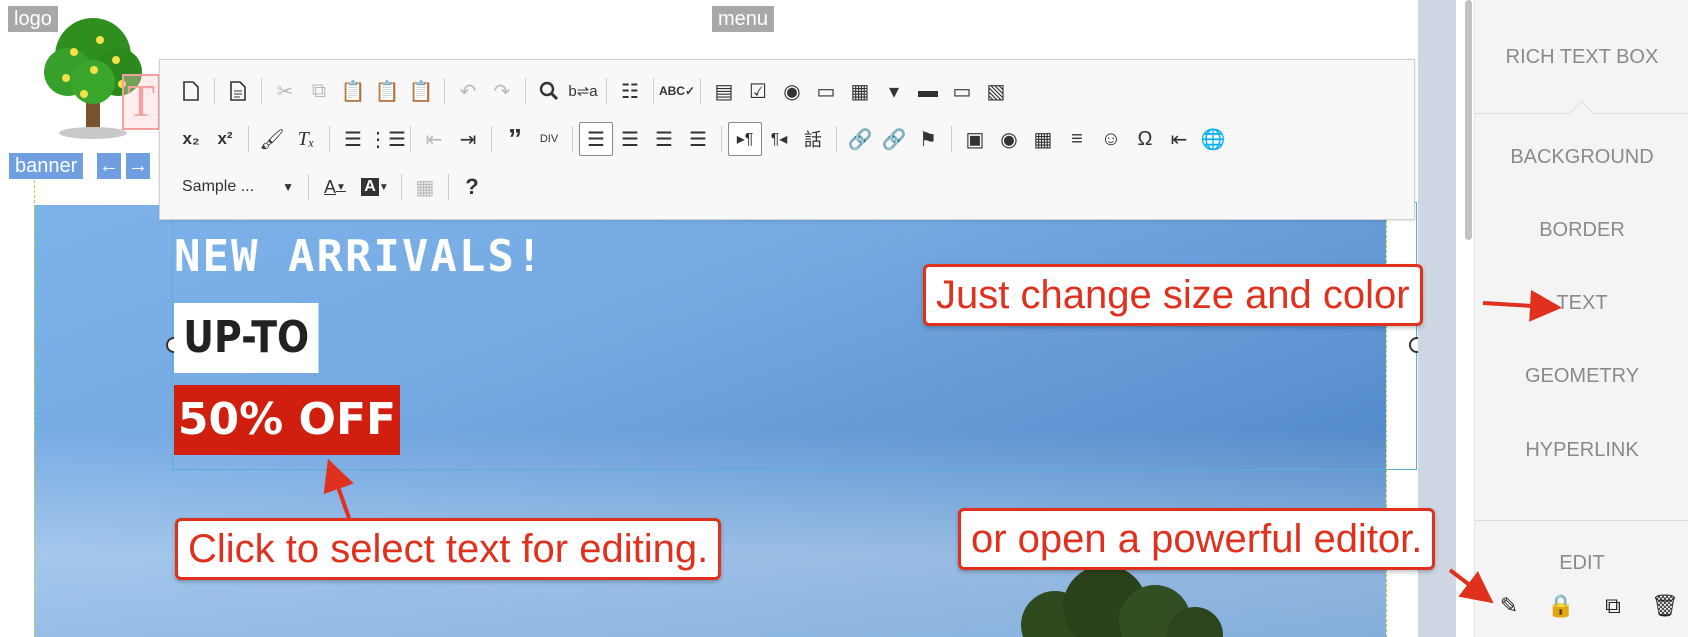 The width and height of the screenshot is (1688, 637). Describe the element at coordinates (549, 139) in the screenshot. I see `div-icon: DIV` at that location.